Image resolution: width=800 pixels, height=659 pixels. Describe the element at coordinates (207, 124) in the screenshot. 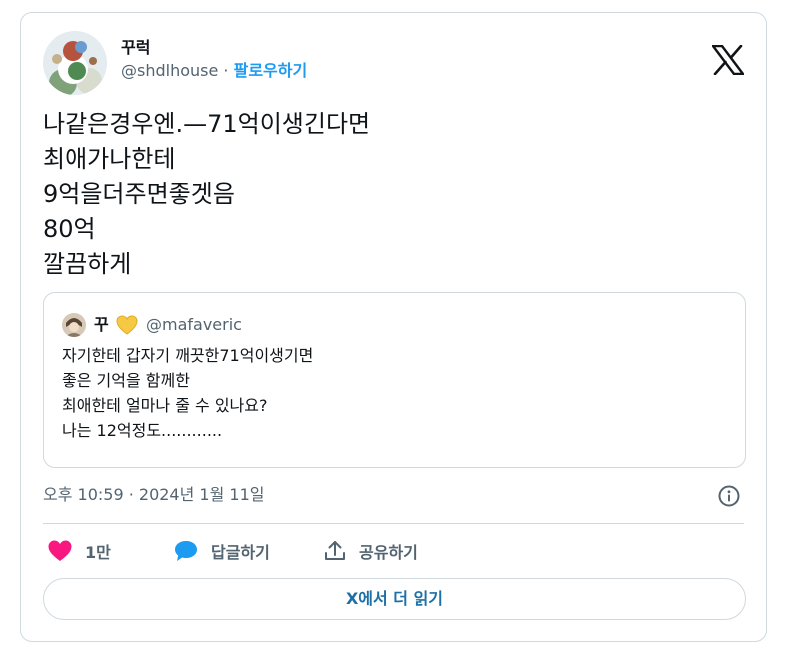

I see `tweet-text-line: 나같은경우엔.—71억이생긴다면` at that location.